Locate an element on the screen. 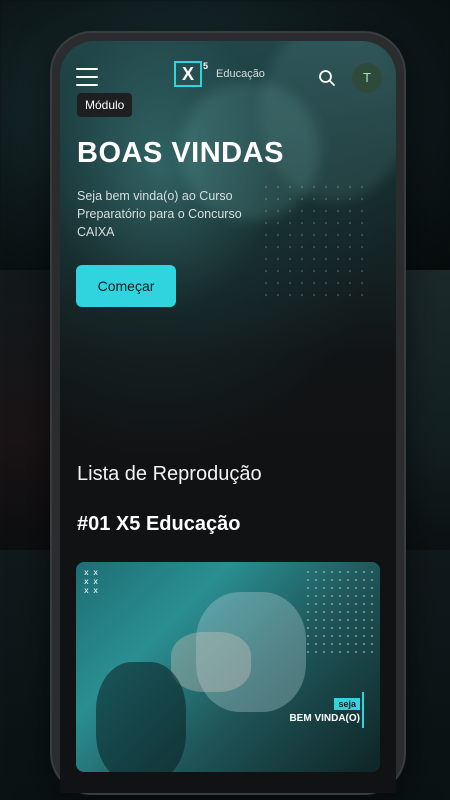 Image resolution: width=450 pixels, height=800 pixels. thumb-badge-small: seja is located at coordinates (347, 704).